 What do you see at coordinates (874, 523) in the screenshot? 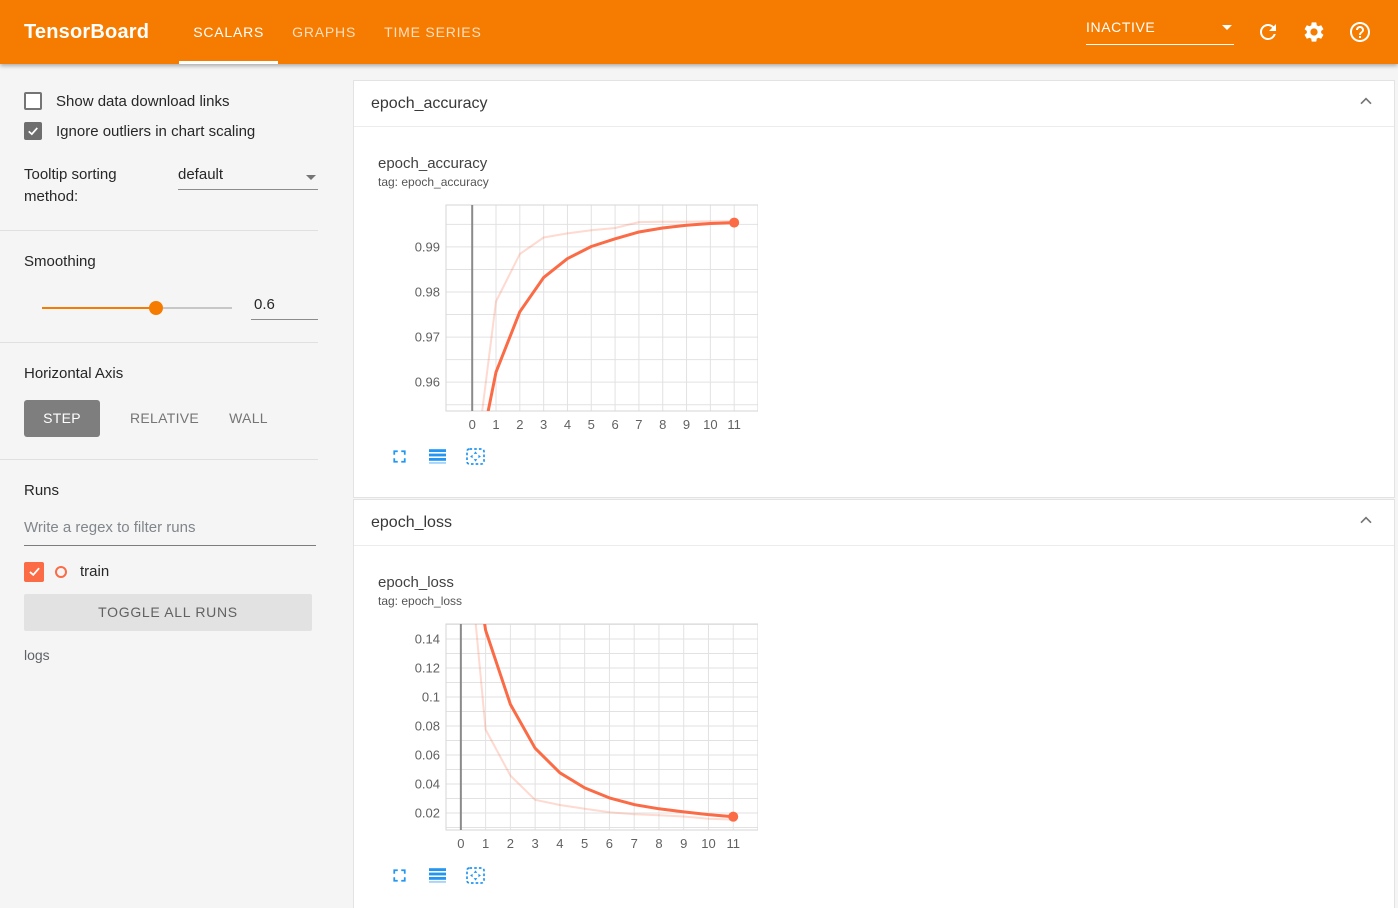
I see `card-header-epoch-loss: epoch_loss` at bounding box center [874, 523].